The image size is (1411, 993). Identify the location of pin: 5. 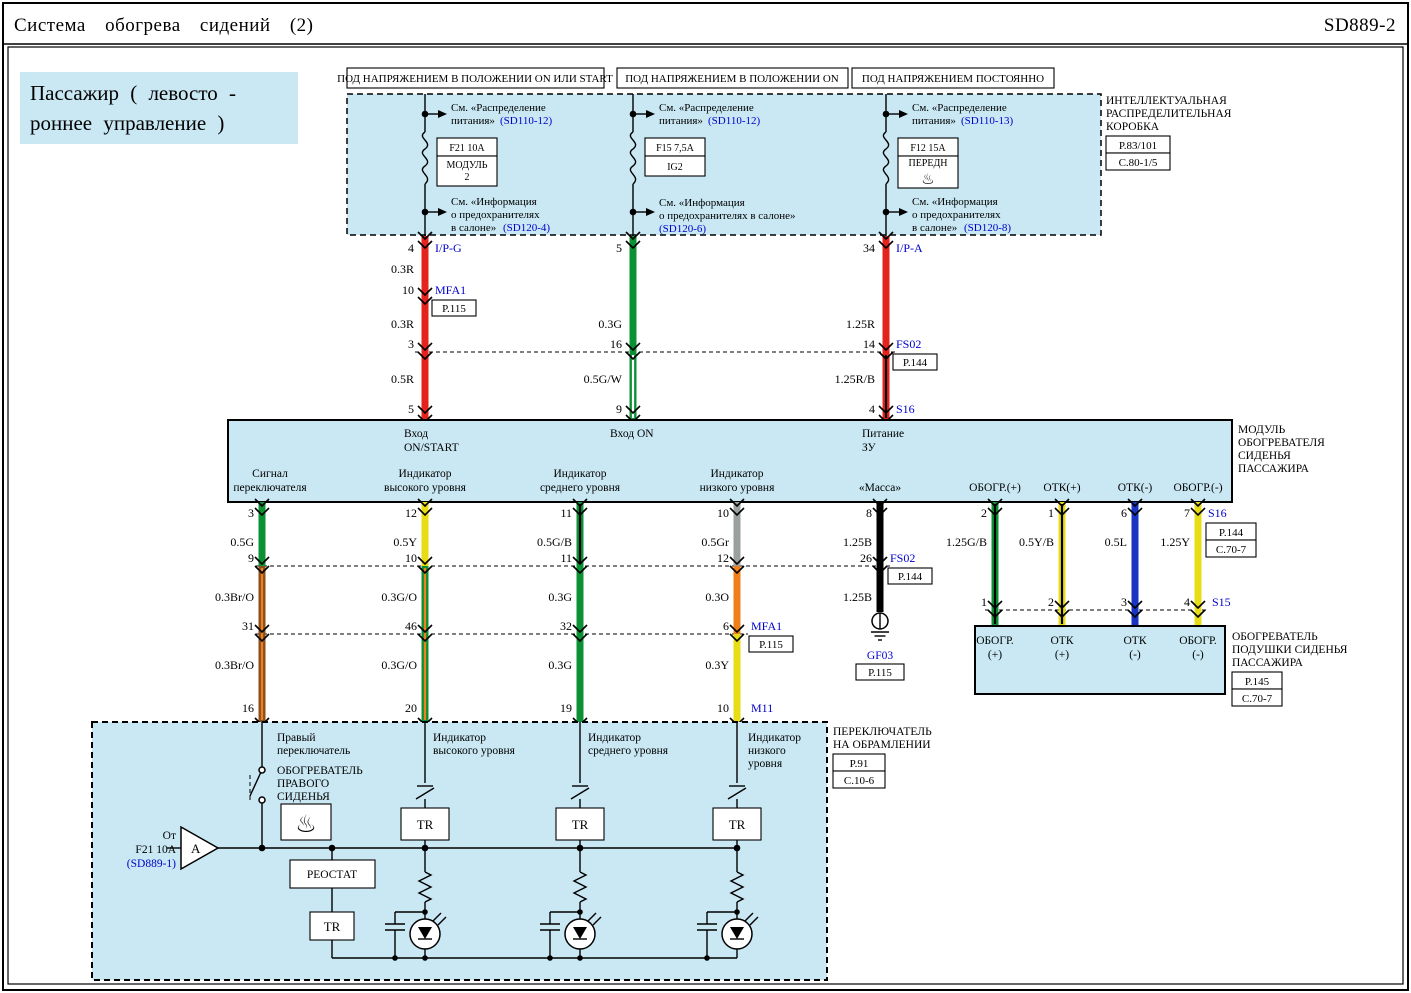
(619, 248).